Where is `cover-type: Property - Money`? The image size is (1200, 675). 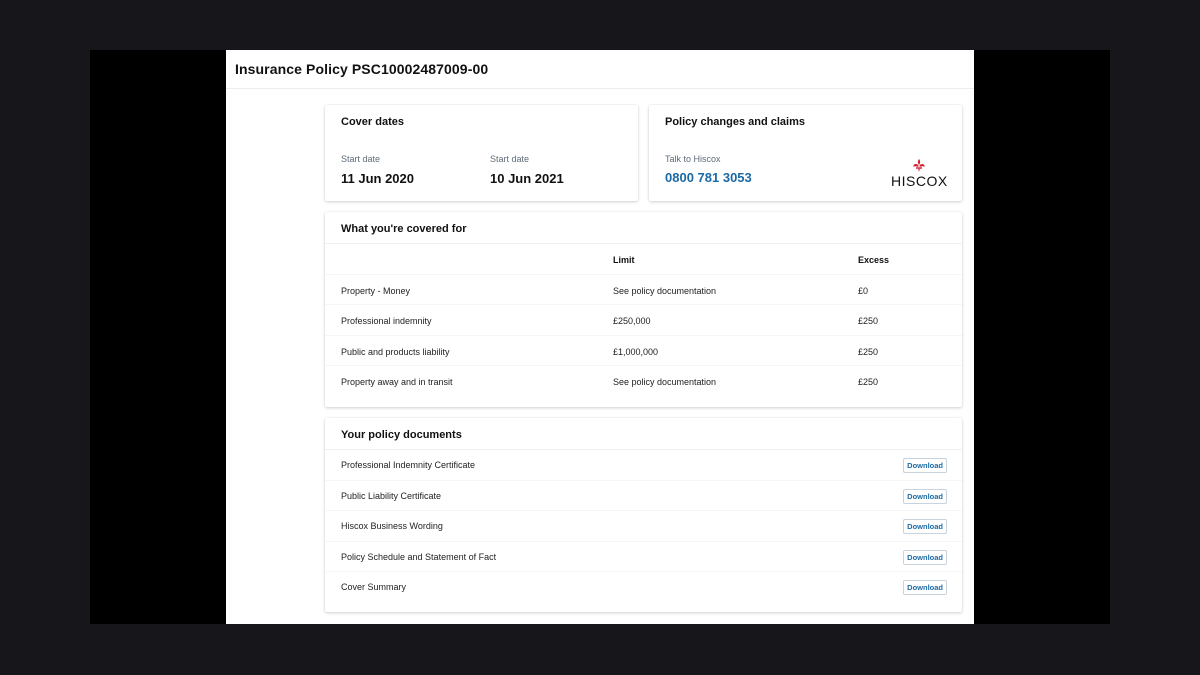
cover-type: Property - Money is located at coordinates (376, 290).